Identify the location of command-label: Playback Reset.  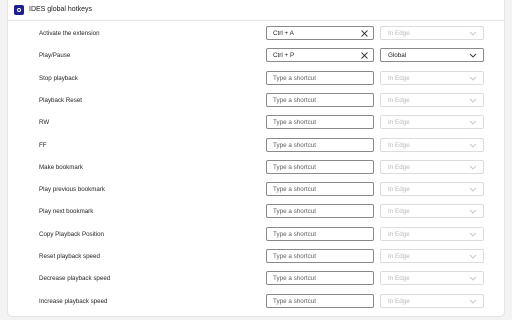
(60, 100).